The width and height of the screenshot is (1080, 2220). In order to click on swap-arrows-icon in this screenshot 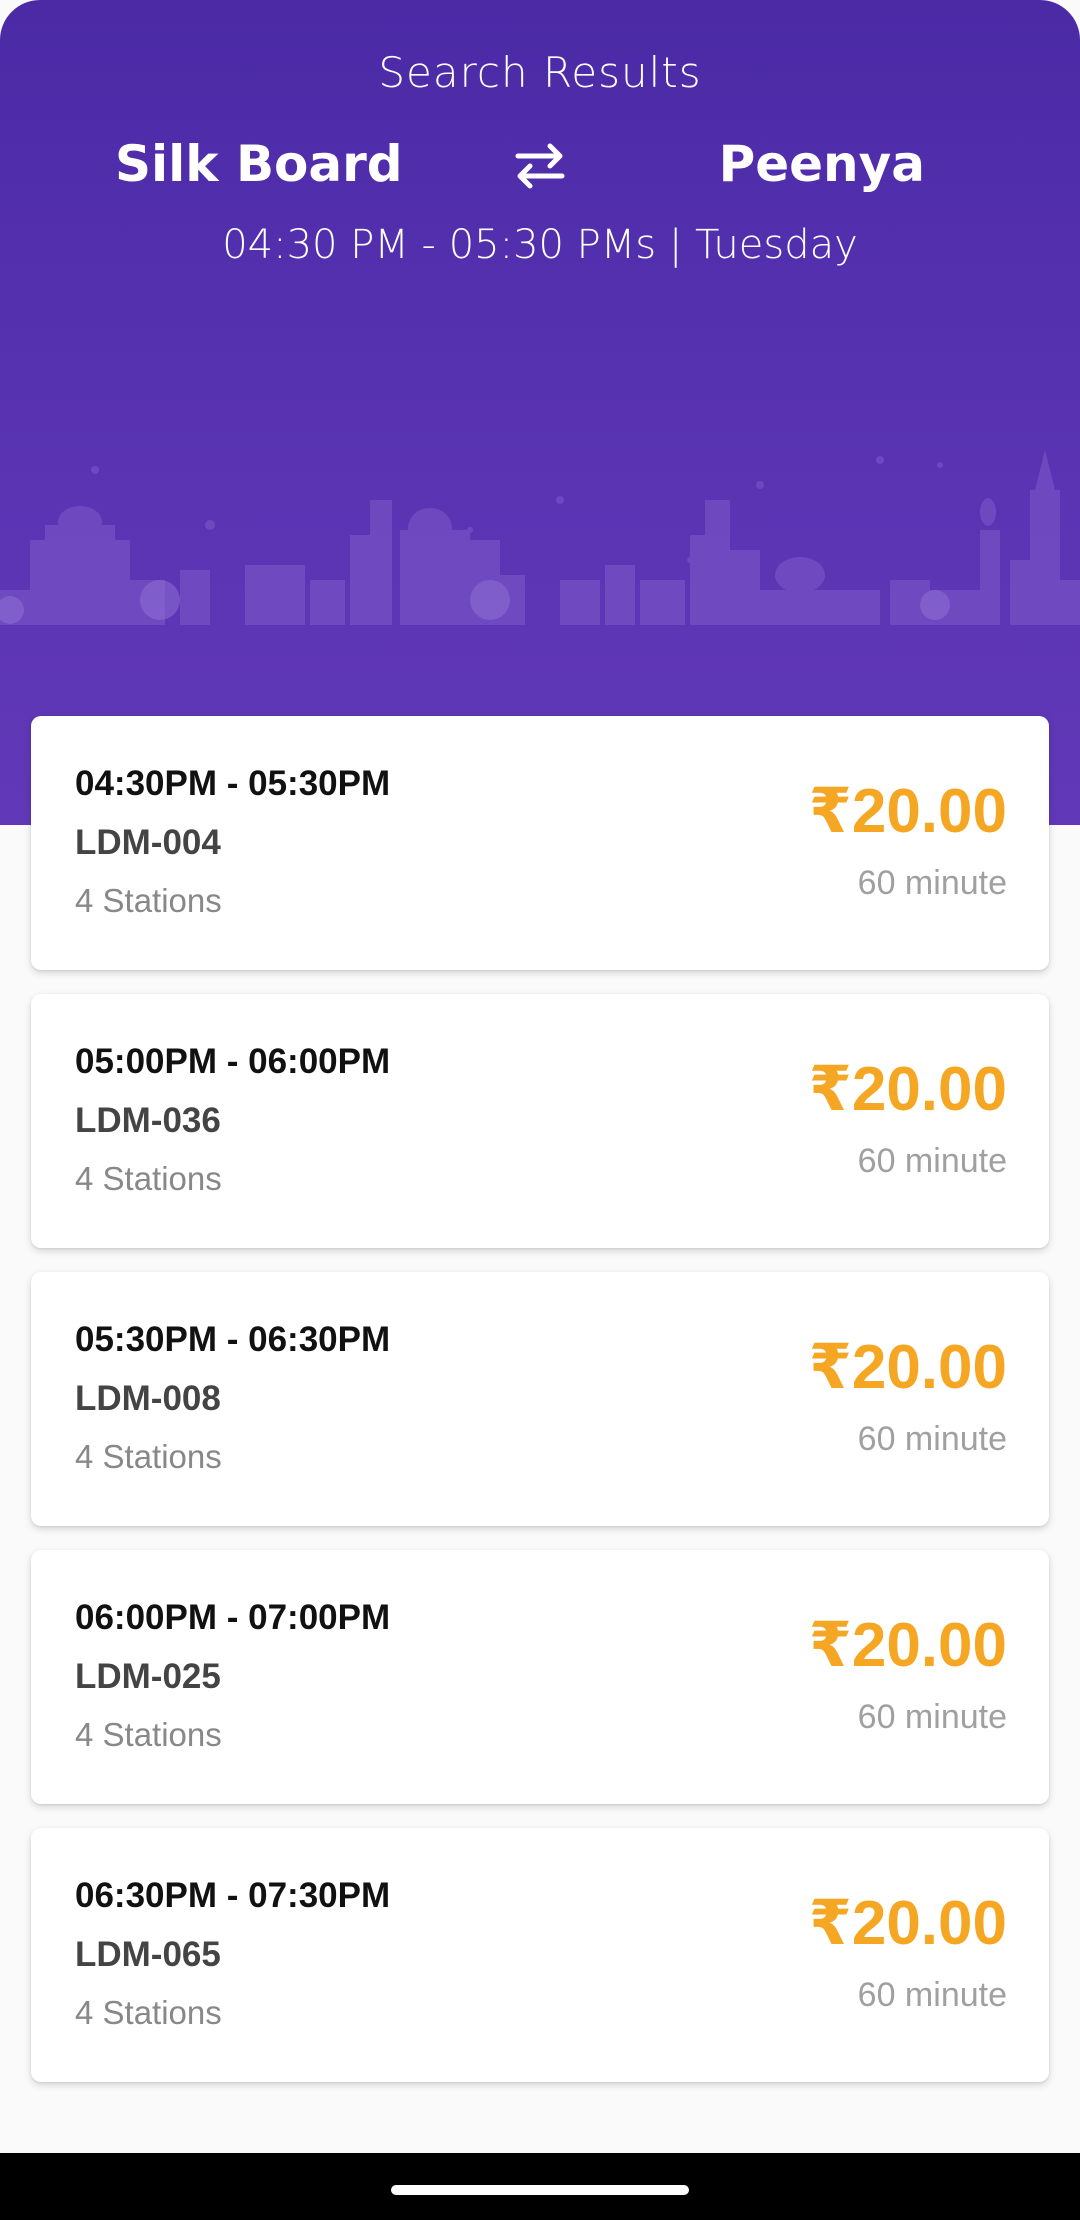, I will do `click(540, 165)`.